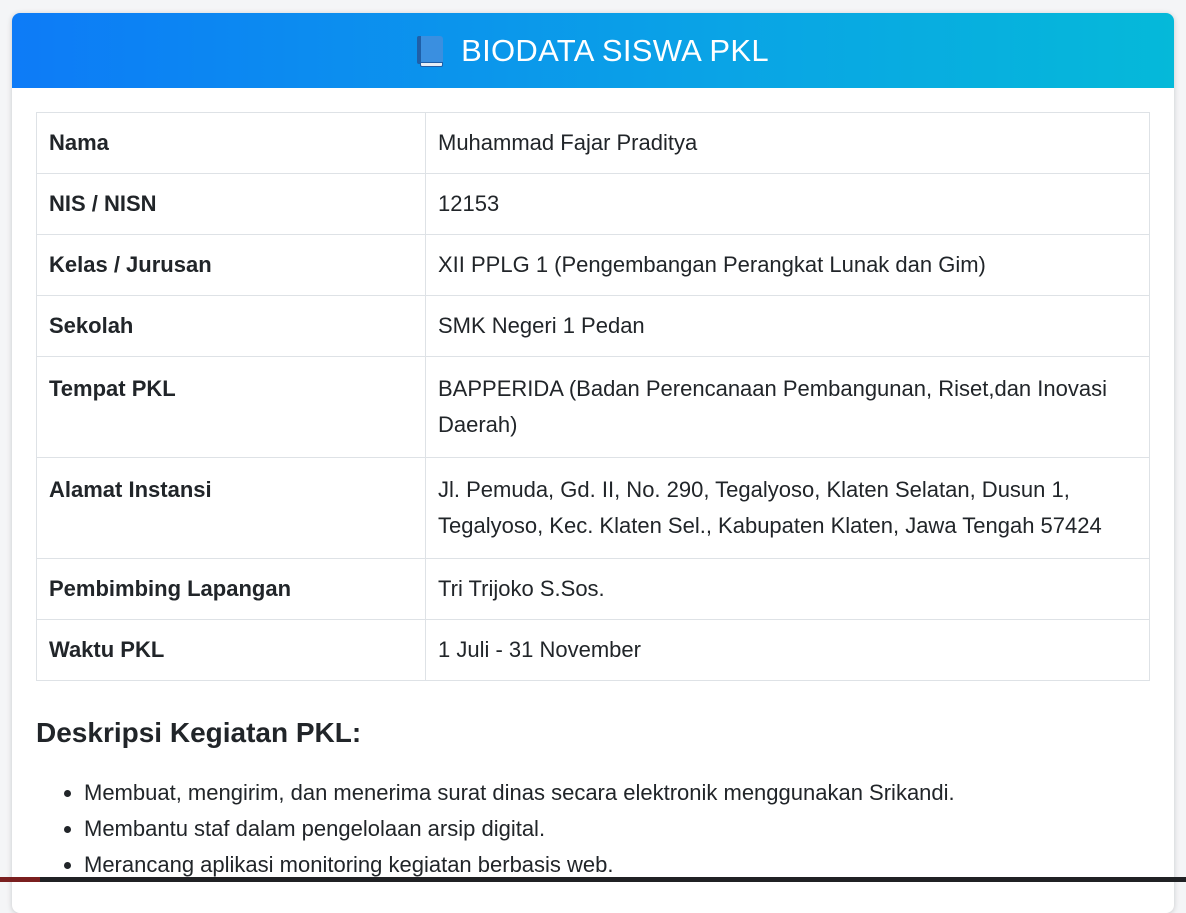 The image size is (1186, 913). Describe the element at coordinates (787, 650) in the screenshot. I see `row-value: 1 Juli - 31 November` at that location.